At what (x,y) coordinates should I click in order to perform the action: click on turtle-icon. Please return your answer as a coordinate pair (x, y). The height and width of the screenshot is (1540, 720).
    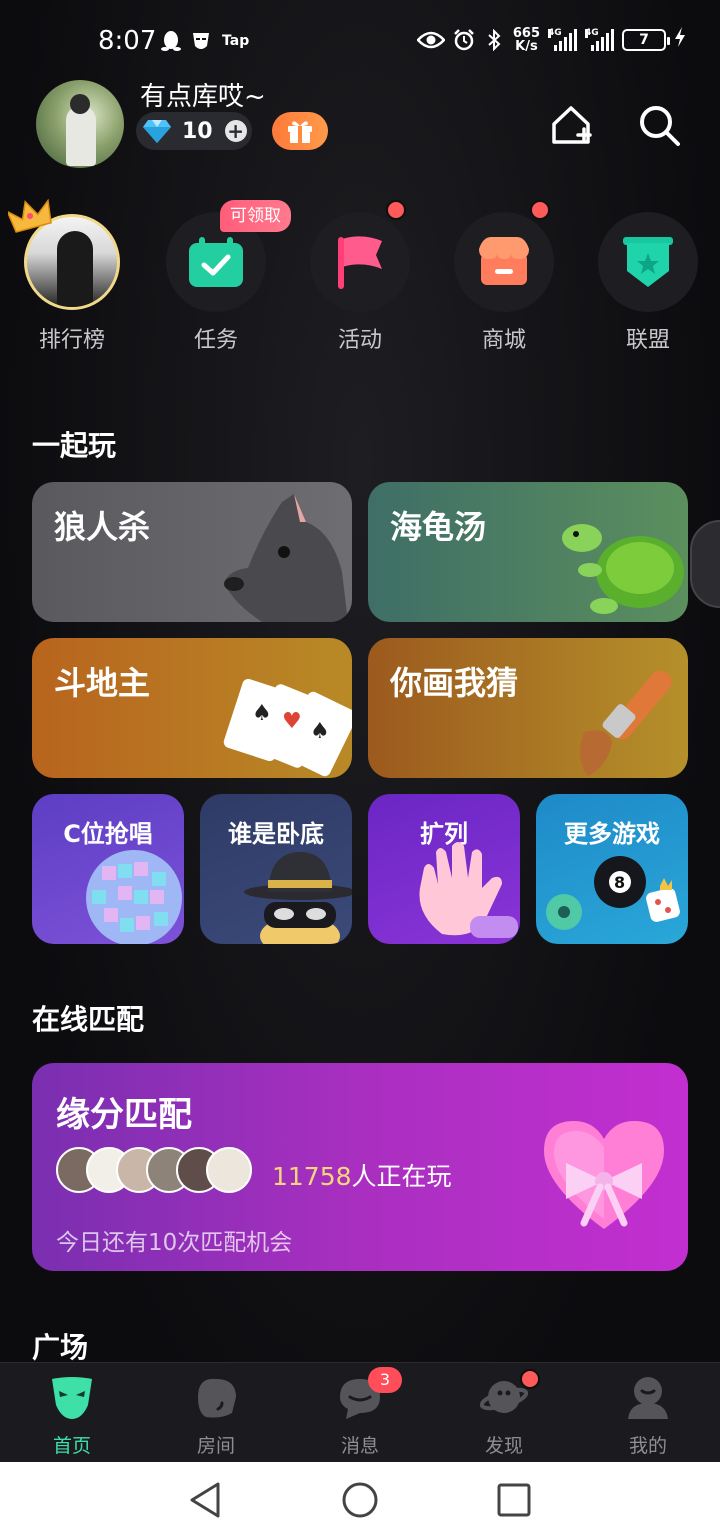
    Looking at the image, I should click on (623, 569).